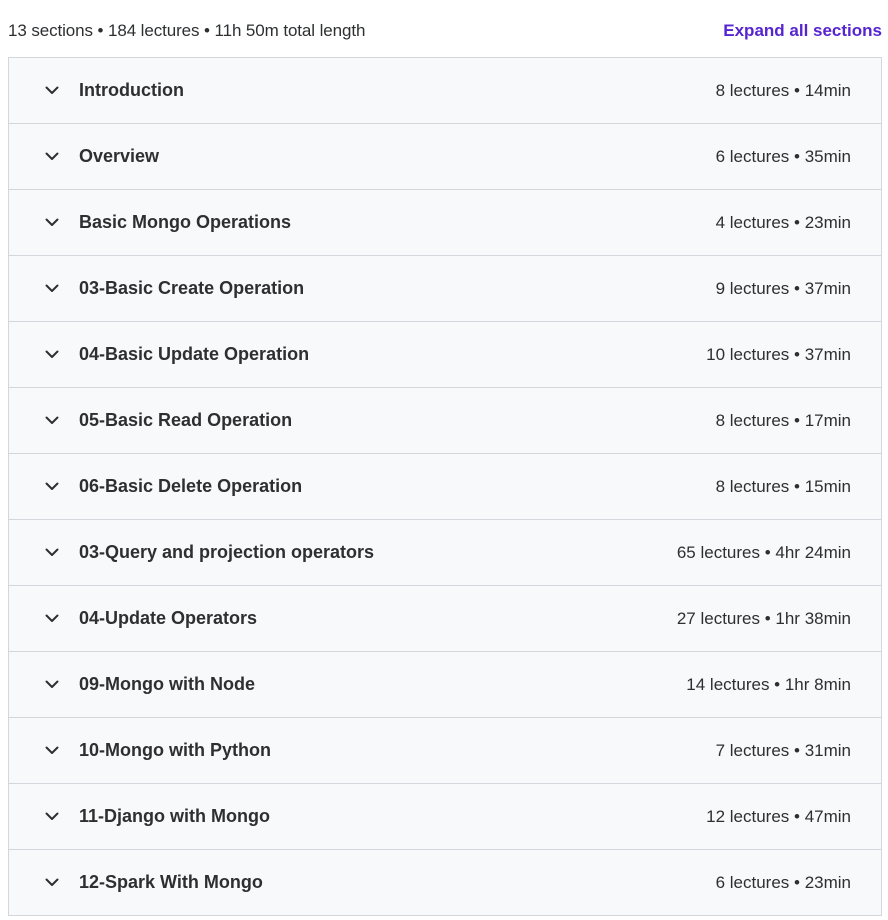  Describe the element at coordinates (167, 684) in the screenshot. I see `section-title: 09-Mongo with Node` at that location.